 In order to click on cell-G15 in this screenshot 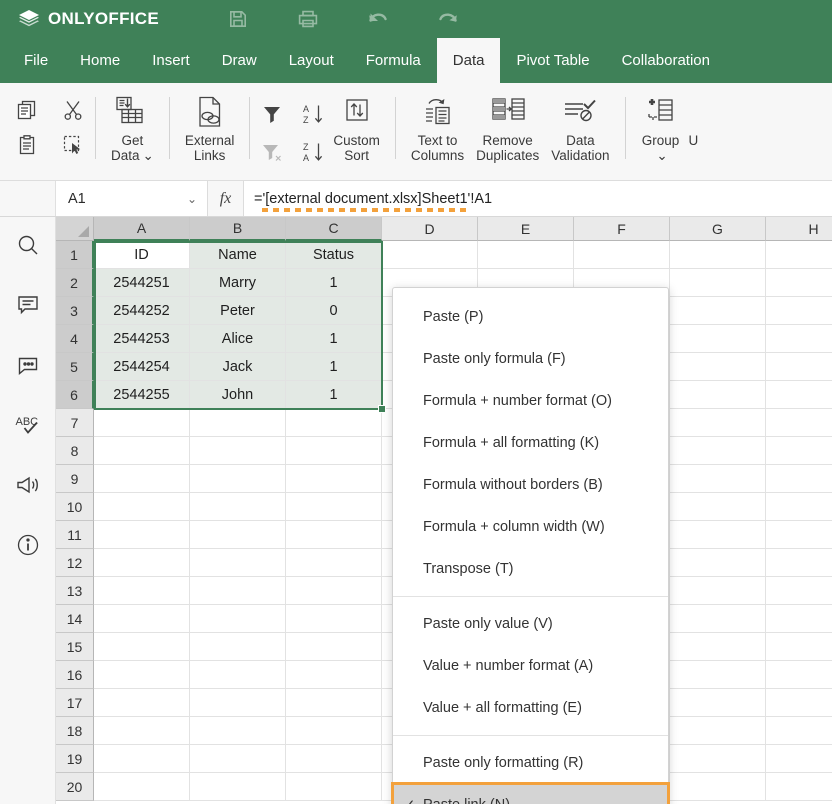, I will do `click(718, 647)`.